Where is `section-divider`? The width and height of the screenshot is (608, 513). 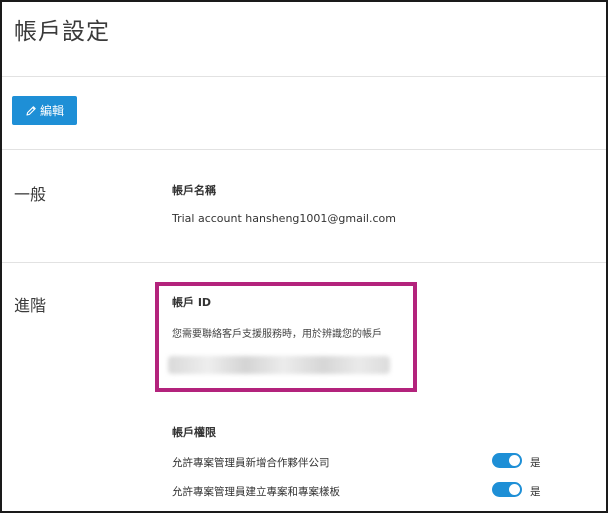
section-divider is located at coordinates (304, 262).